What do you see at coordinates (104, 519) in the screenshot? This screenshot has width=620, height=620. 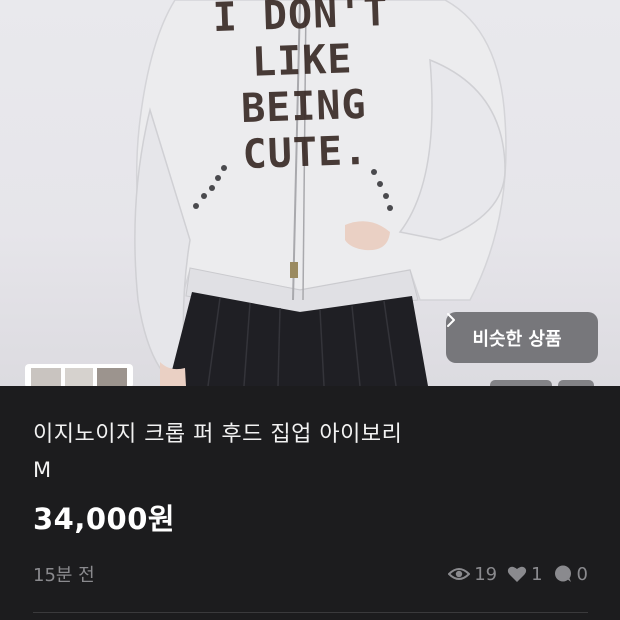 I see `product-price: 34,000원` at bounding box center [104, 519].